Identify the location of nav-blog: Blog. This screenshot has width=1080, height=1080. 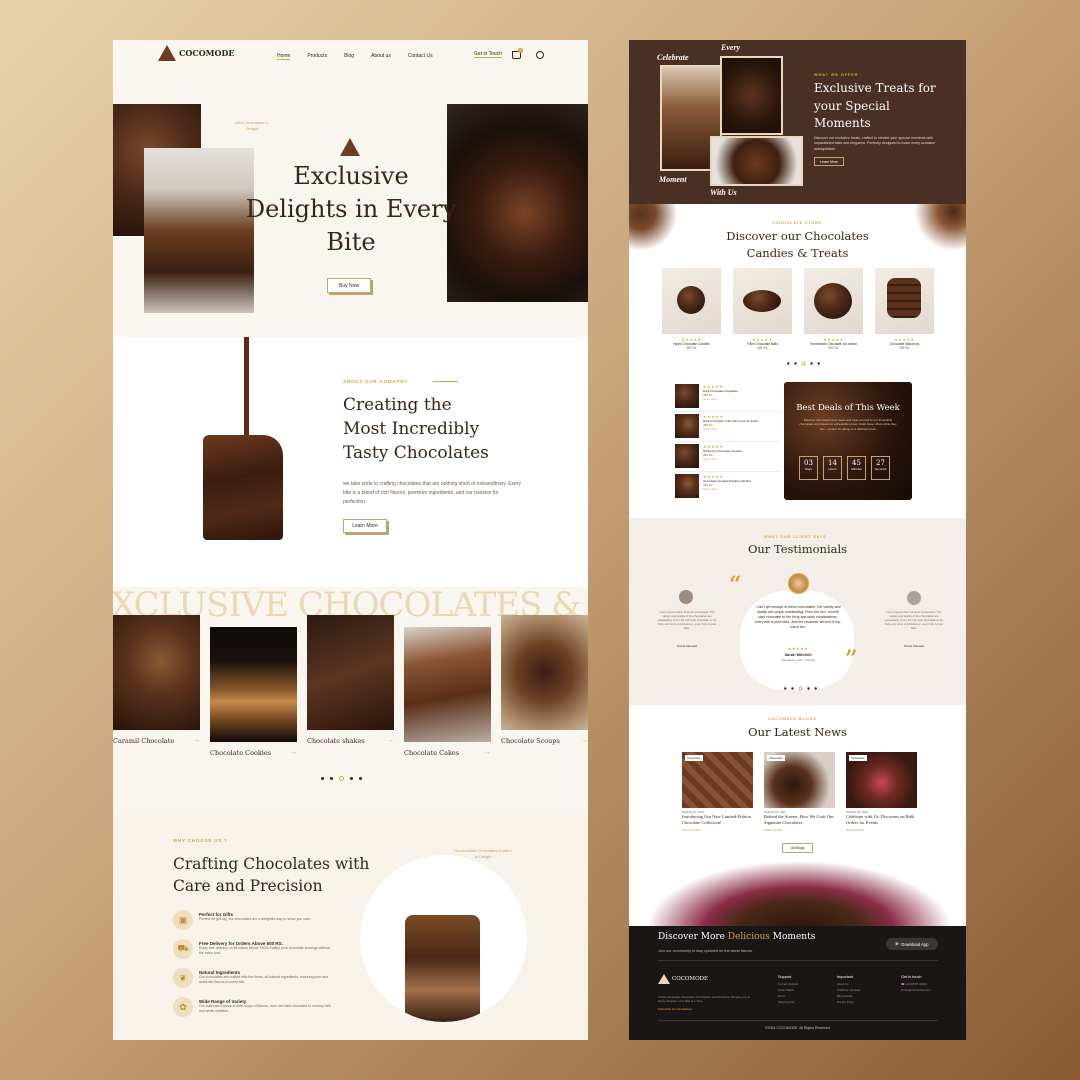
(349, 56).